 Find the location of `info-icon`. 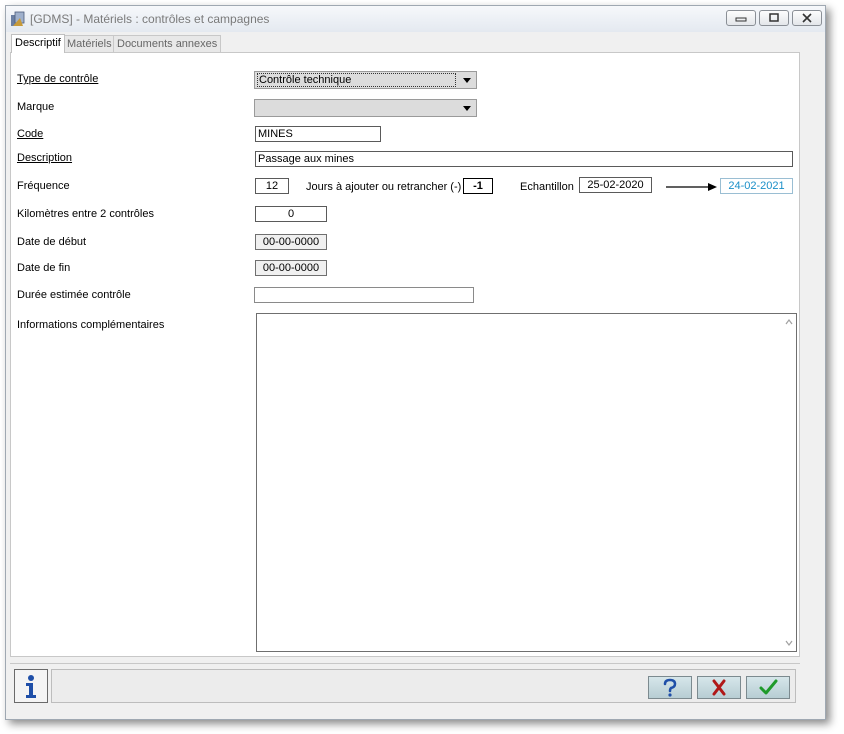

info-icon is located at coordinates (31, 686).